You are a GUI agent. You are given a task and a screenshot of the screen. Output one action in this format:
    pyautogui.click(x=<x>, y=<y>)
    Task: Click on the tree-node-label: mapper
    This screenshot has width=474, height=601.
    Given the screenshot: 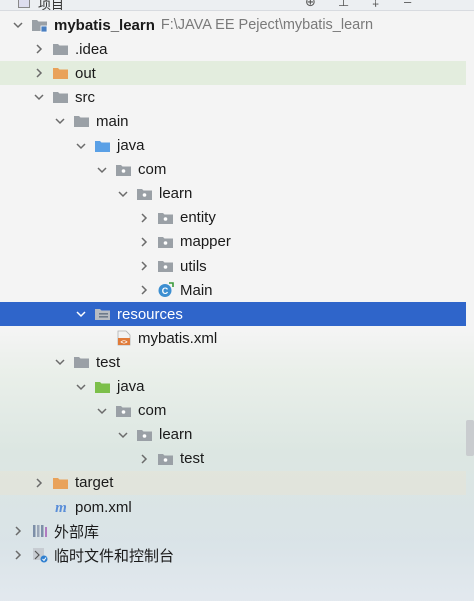 What is the action you would take?
    pyautogui.click(x=205, y=242)
    